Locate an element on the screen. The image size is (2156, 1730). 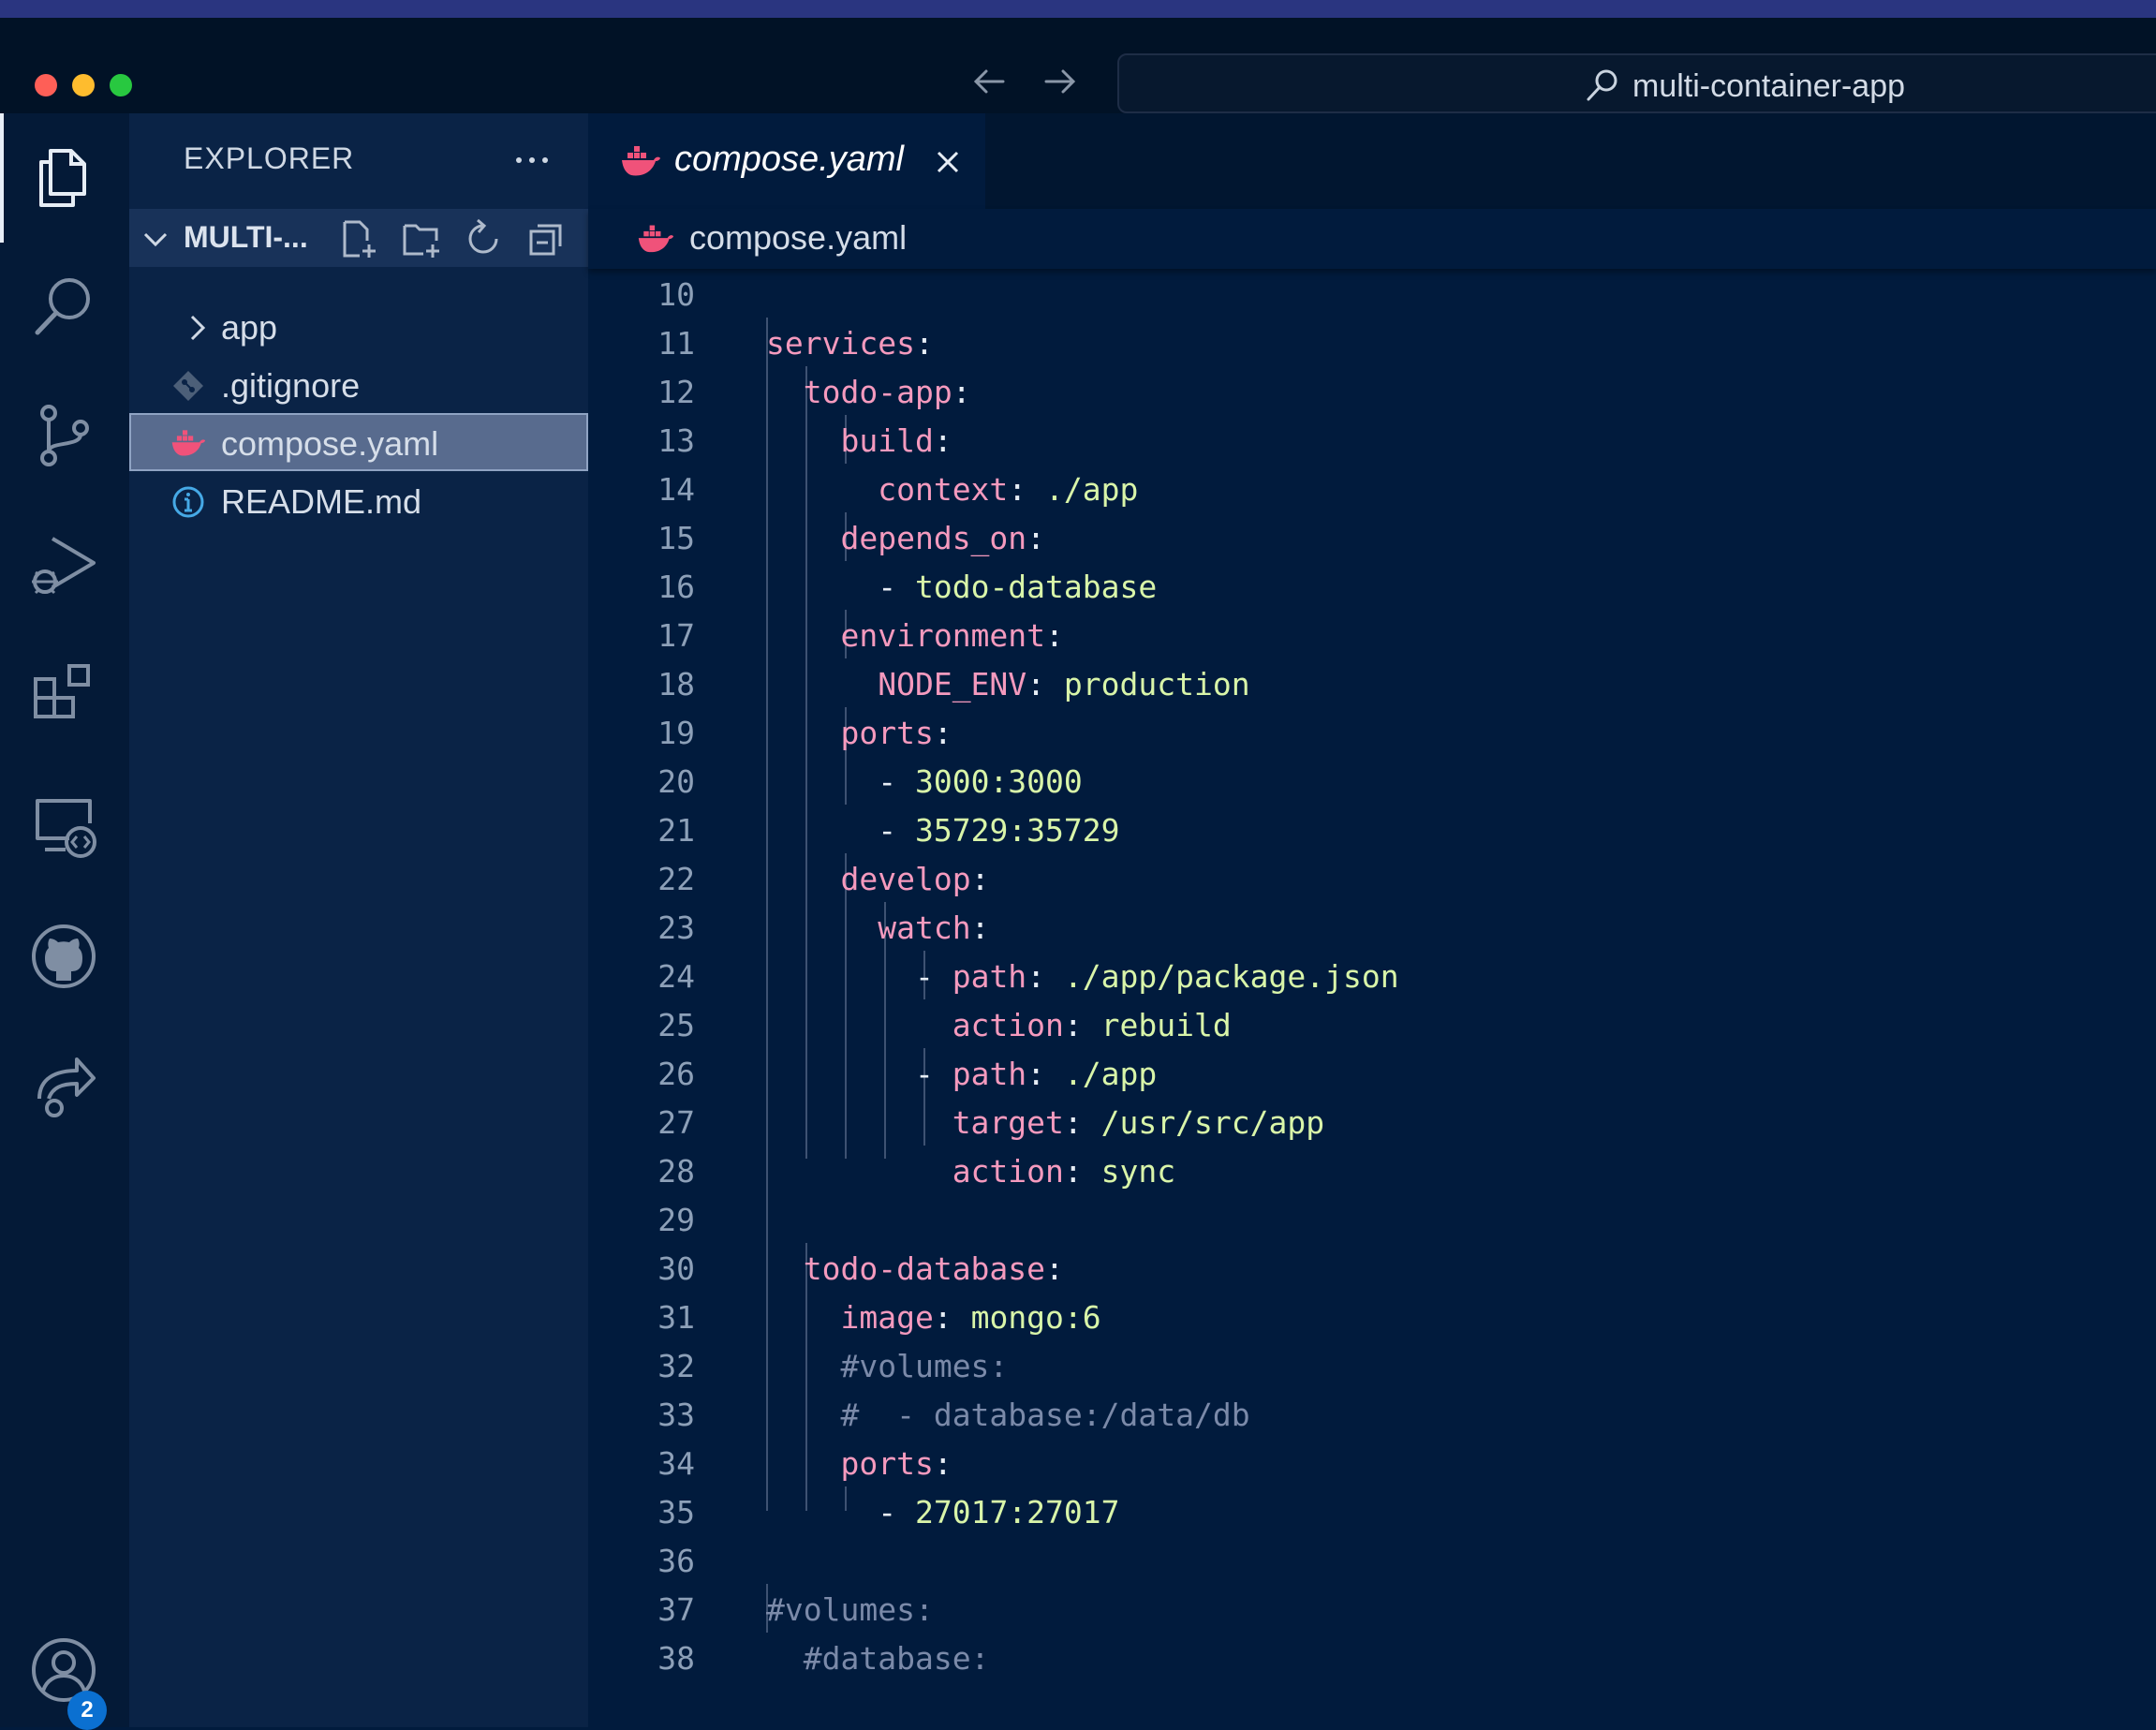
line-number: 29 is located at coordinates (676, 1220).